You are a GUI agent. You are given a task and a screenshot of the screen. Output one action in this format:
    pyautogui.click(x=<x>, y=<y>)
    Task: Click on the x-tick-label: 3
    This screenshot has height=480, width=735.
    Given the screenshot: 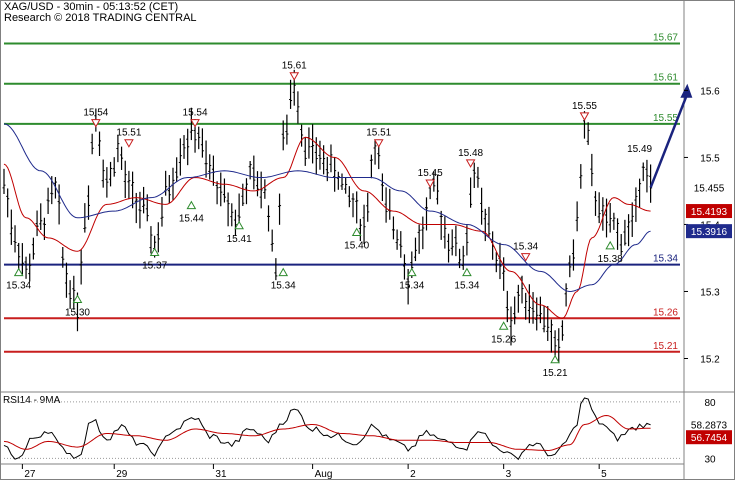 What is the action you would take?
    pyautogui.click(x=509, y=474)
    